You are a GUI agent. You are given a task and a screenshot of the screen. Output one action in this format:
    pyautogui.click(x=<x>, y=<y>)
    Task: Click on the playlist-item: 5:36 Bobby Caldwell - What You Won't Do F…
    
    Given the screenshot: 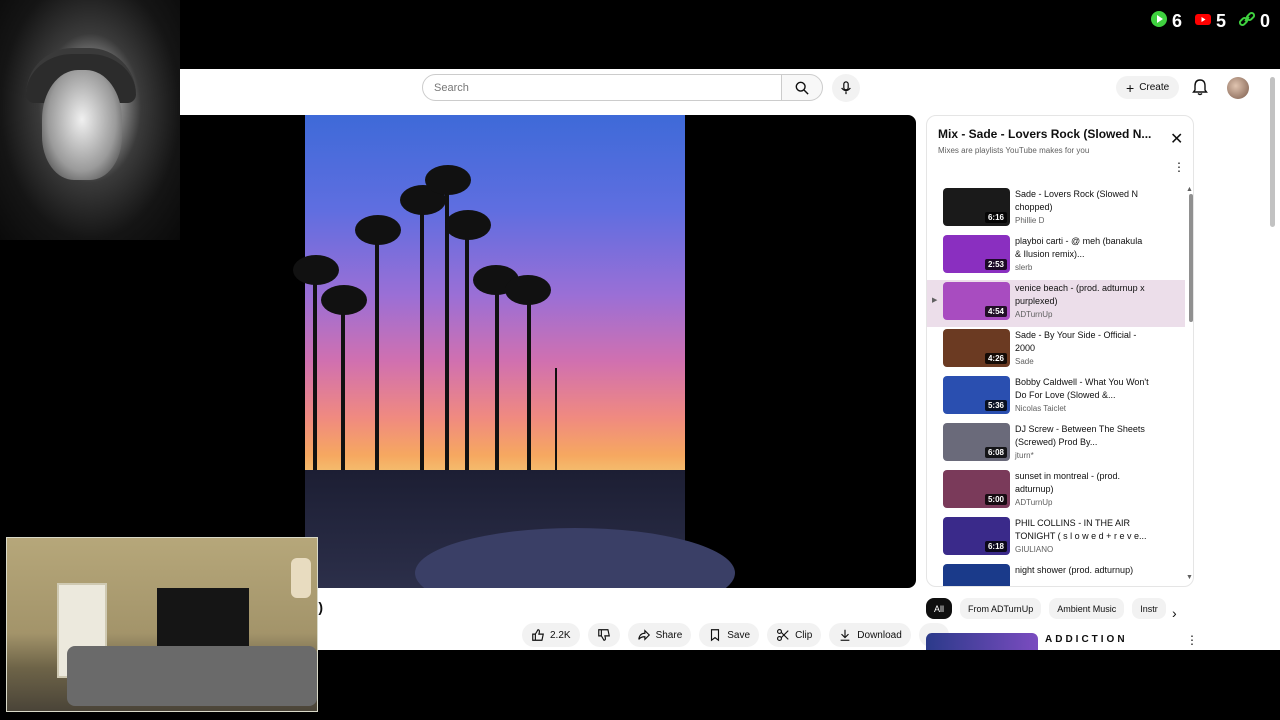 What is the action you would take?
    pyautogui.click(x=1056, y=397)
    